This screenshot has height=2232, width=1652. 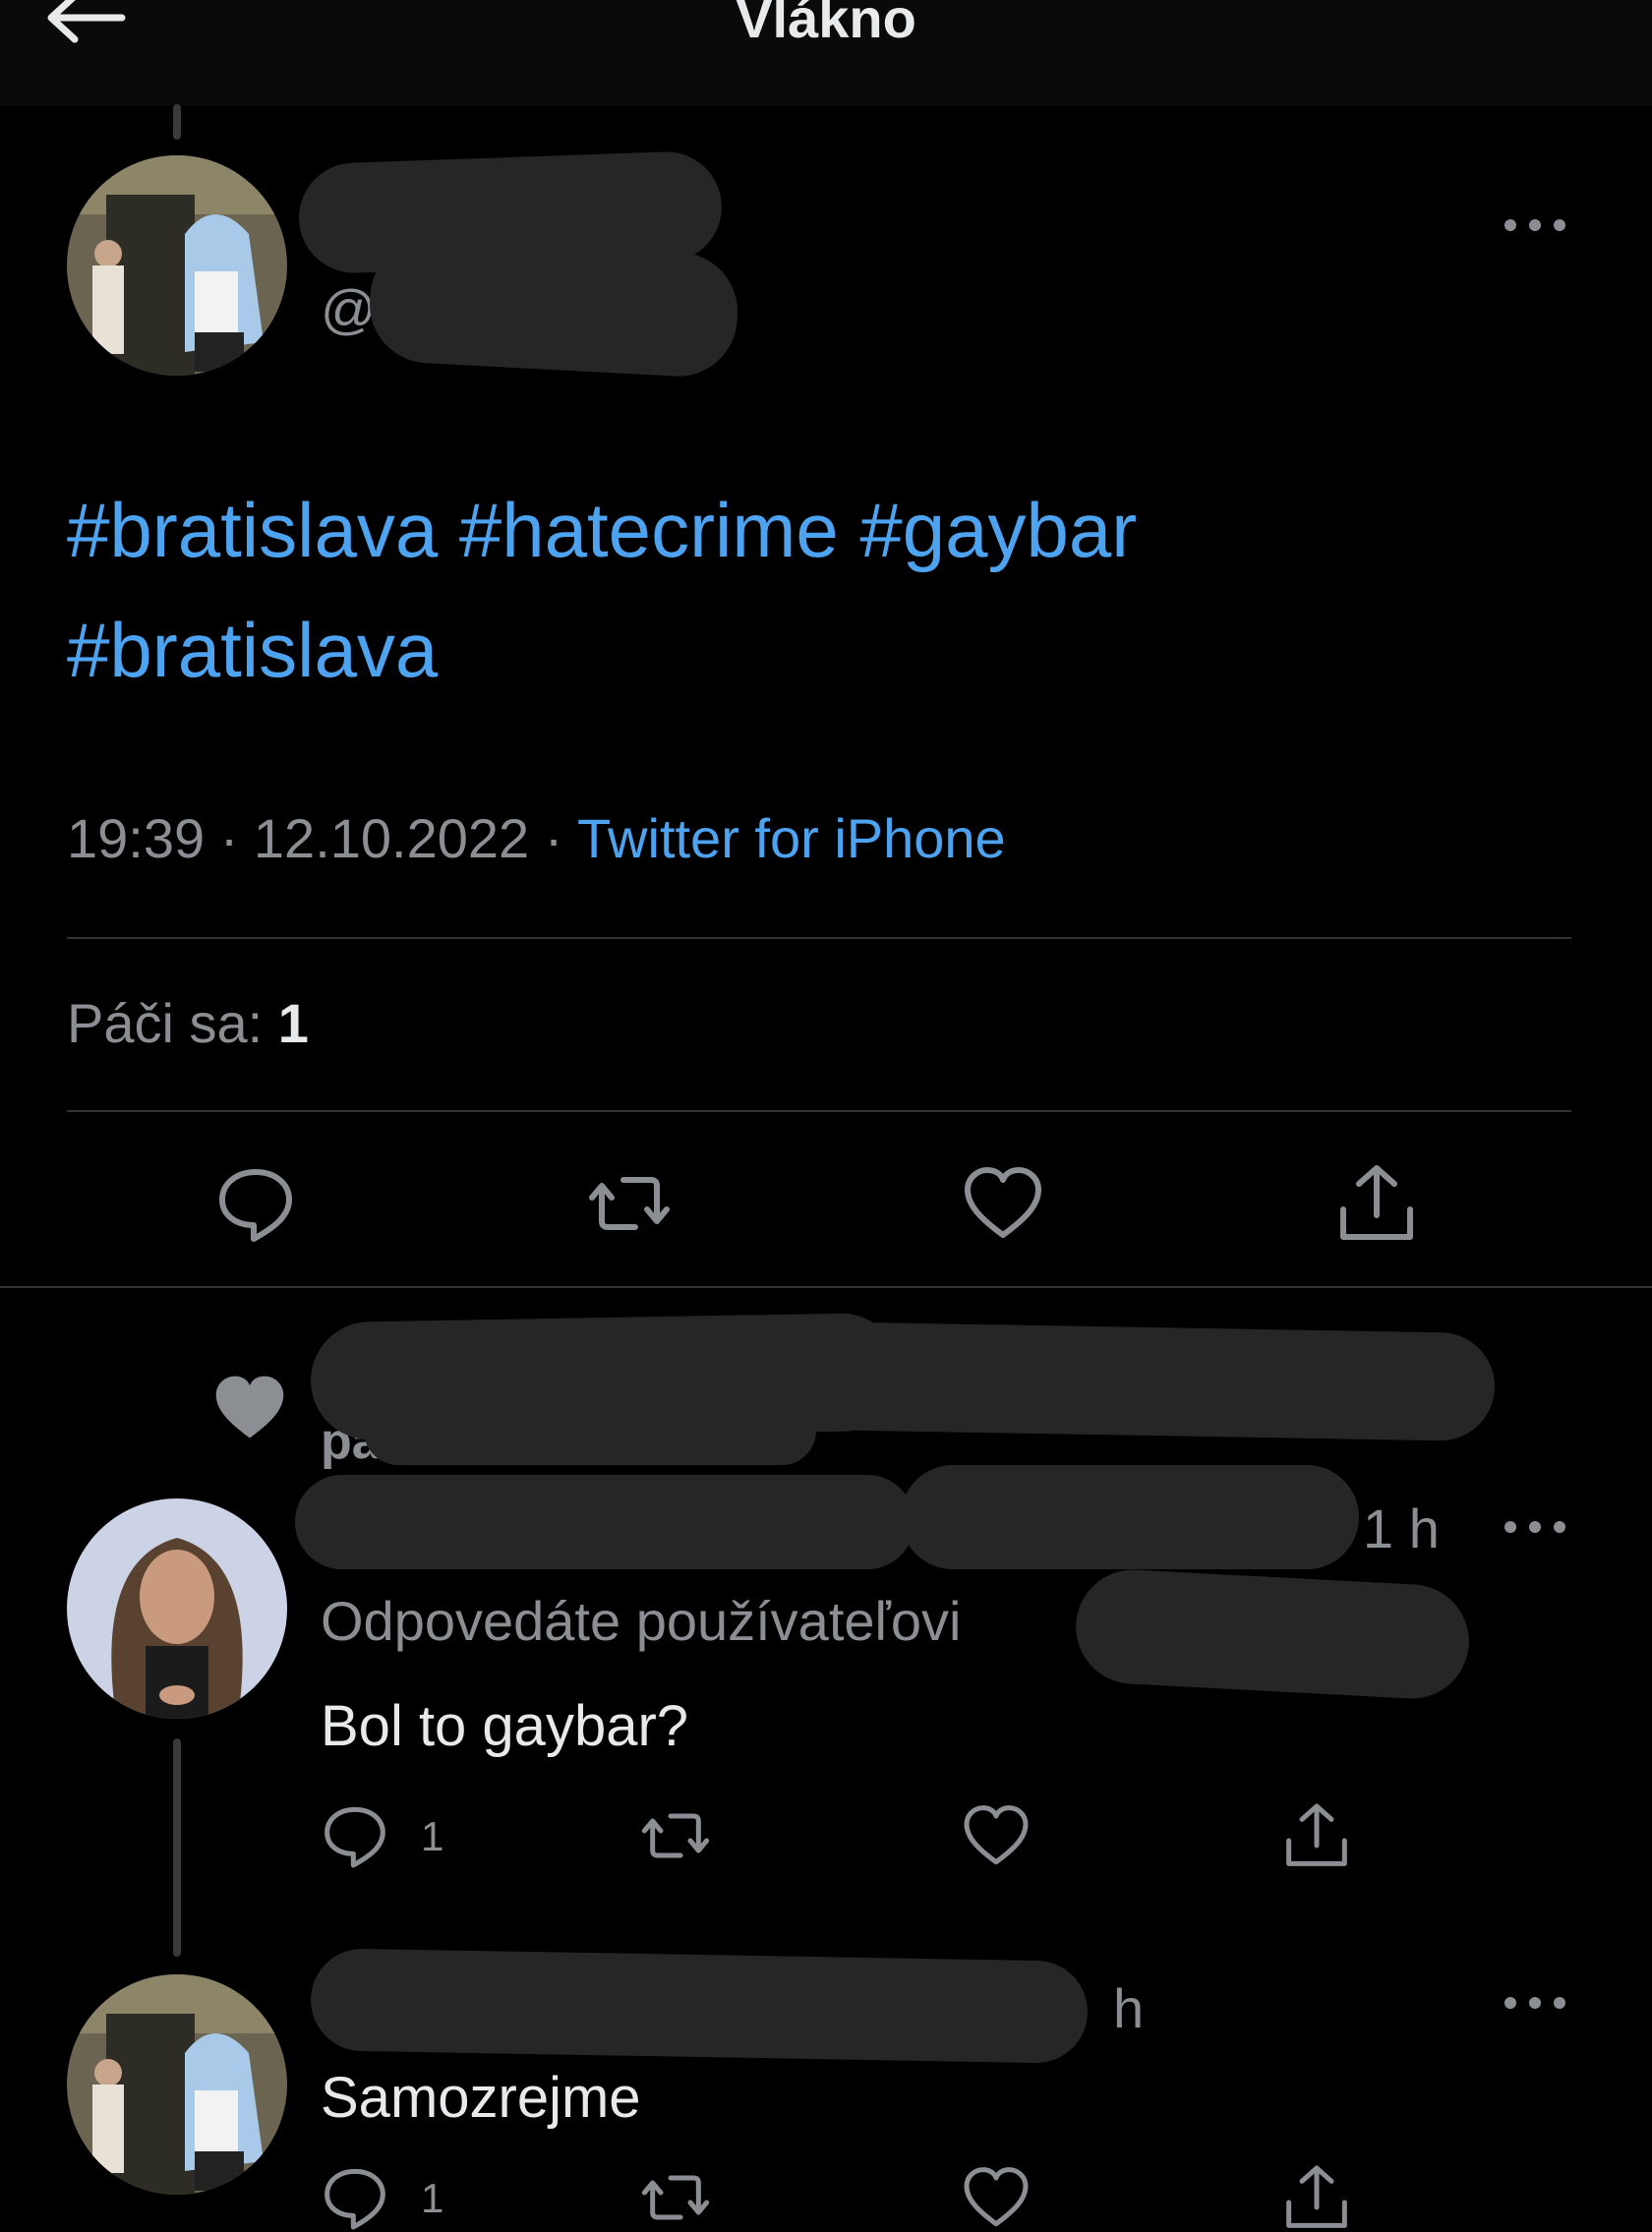 I want to click on reply-text: Samozrejme, so click(x=481, y=2098).